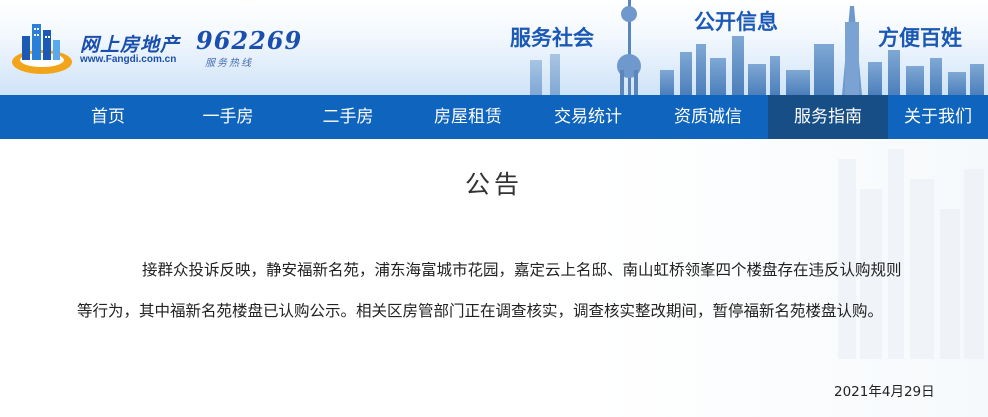 The image size is (988, 417). Describe the element at coordinates (736, 22) in the screenshot. I see `slogan-public-info: 公开信息` at that location.